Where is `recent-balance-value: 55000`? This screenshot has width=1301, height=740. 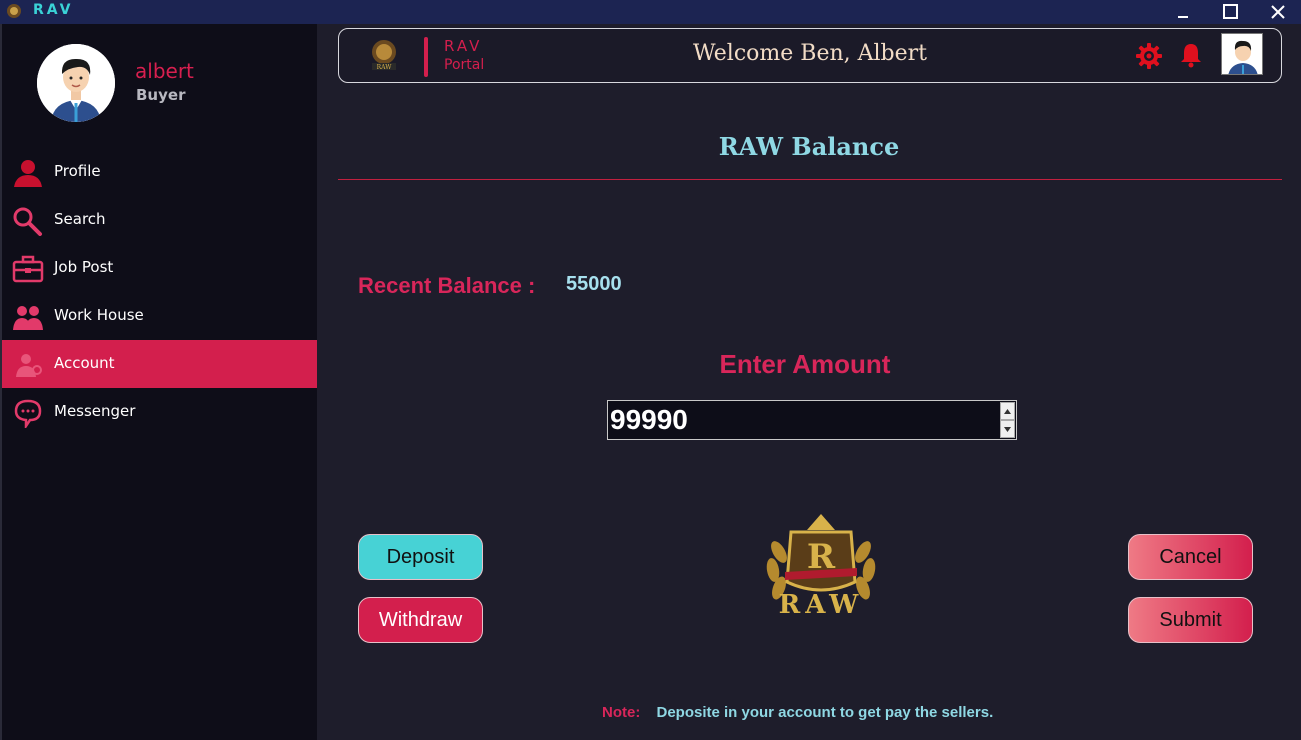 recent-balance-value: 55000 is located at coordinates (594, 284).